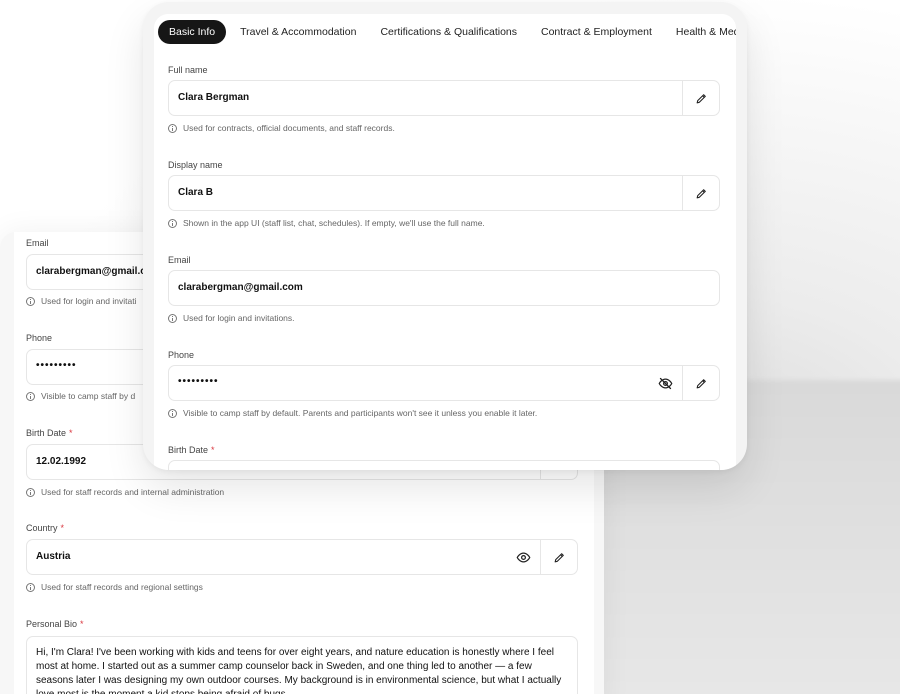 This screenshot has height=694, width=900. What do you see at coordinates (179, 260) in the screenshot?
I see `email-label: Email` at bounding box center [179, 260].